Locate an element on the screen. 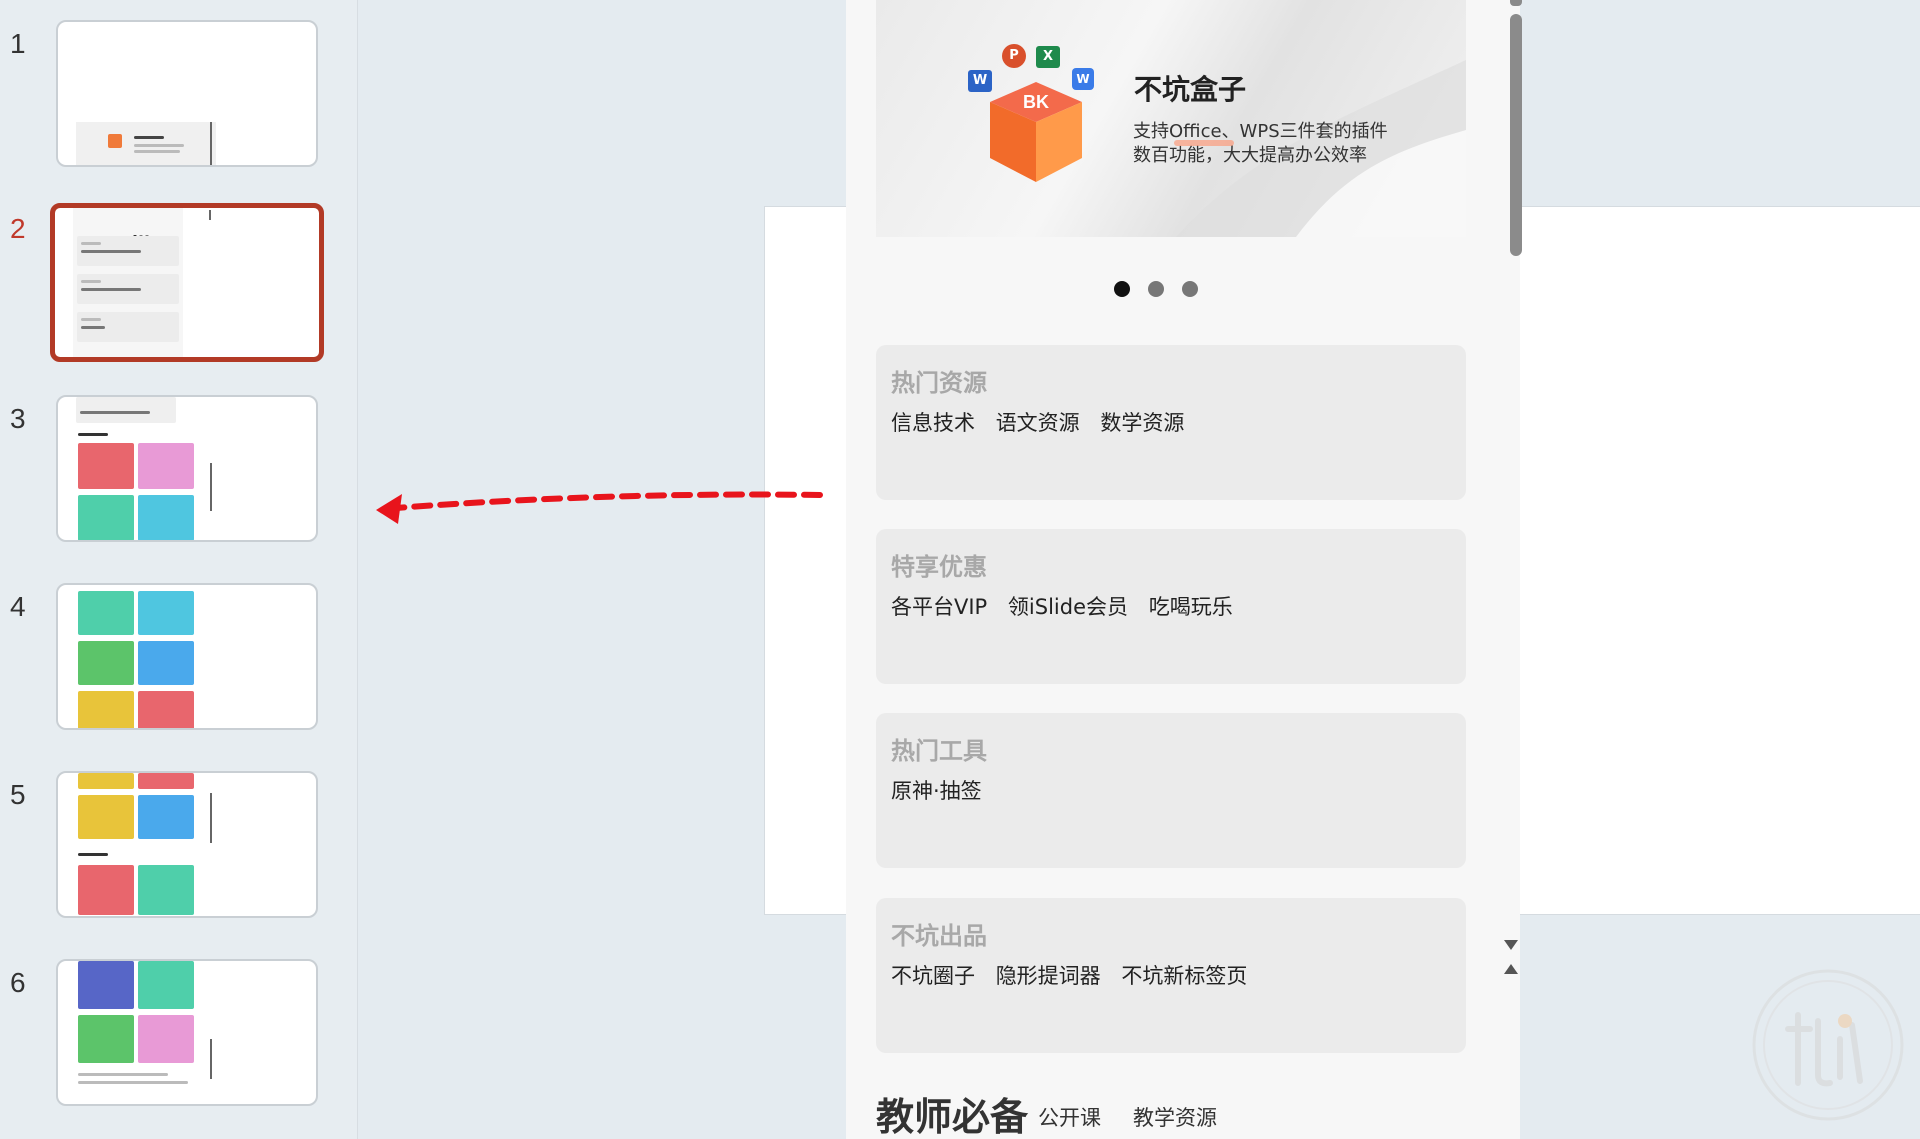 The width and height of the screenshot is (1920, 1139). slide-thumbnail-row: 4 is located at coordinates (178, 658).